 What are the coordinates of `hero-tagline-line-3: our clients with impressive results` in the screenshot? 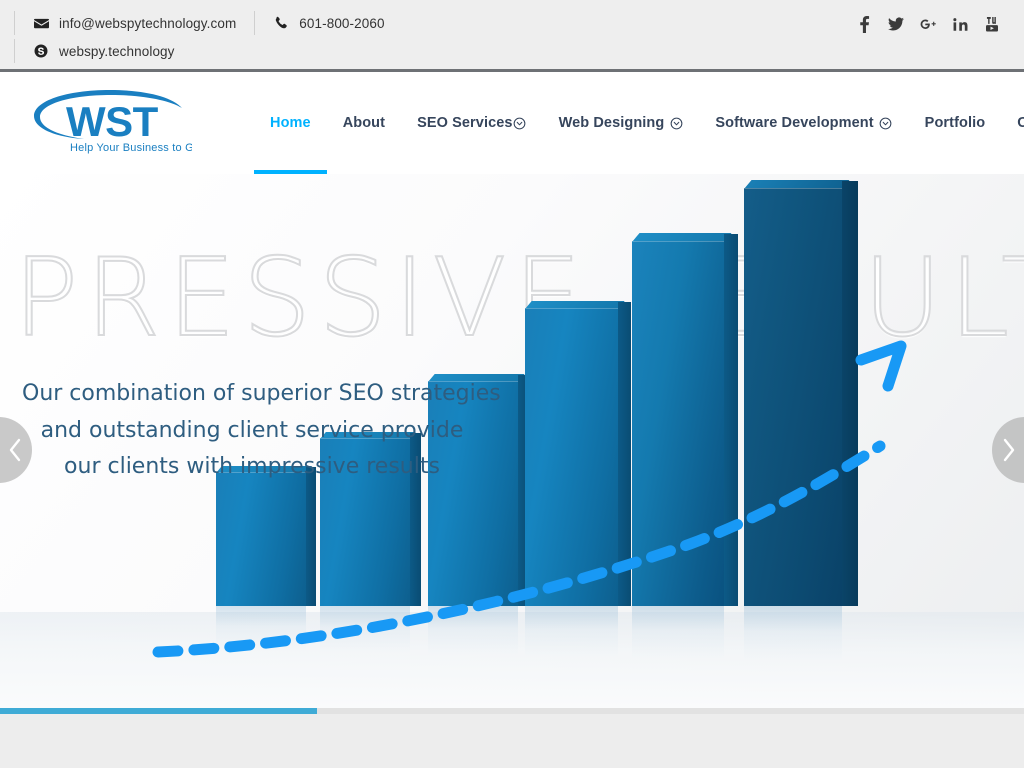 It's located at (252, 466).